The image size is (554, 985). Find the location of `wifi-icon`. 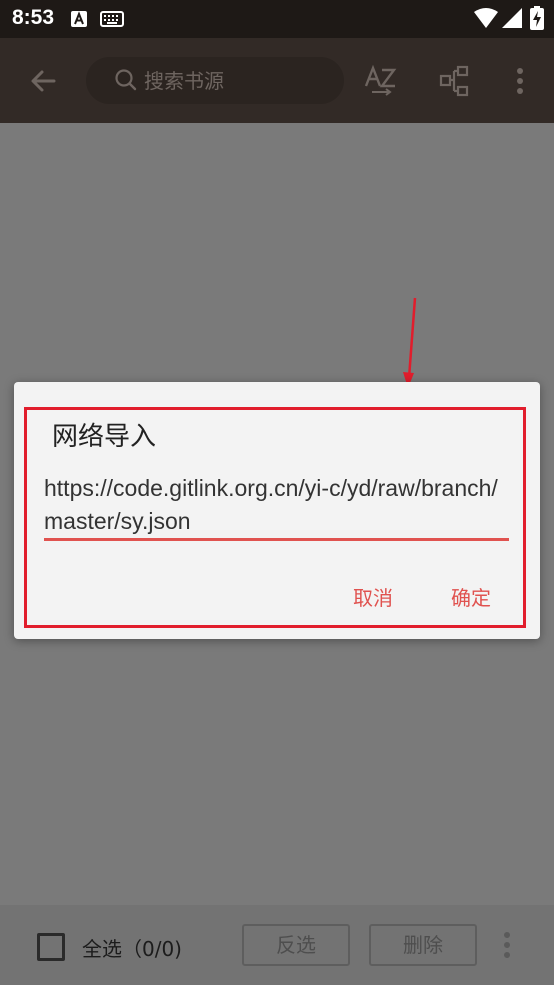

wifi-icon is located at coordinates (486, 20).